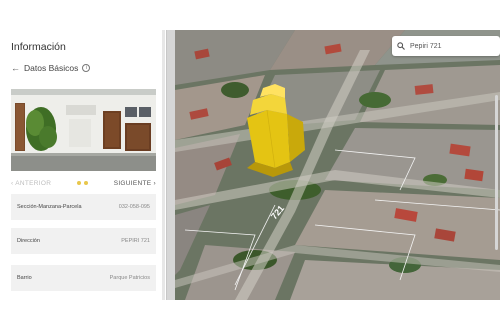  I want to click on row-smp: Sección-Manzana-Parcela 032-058-095, so click(83, 207).